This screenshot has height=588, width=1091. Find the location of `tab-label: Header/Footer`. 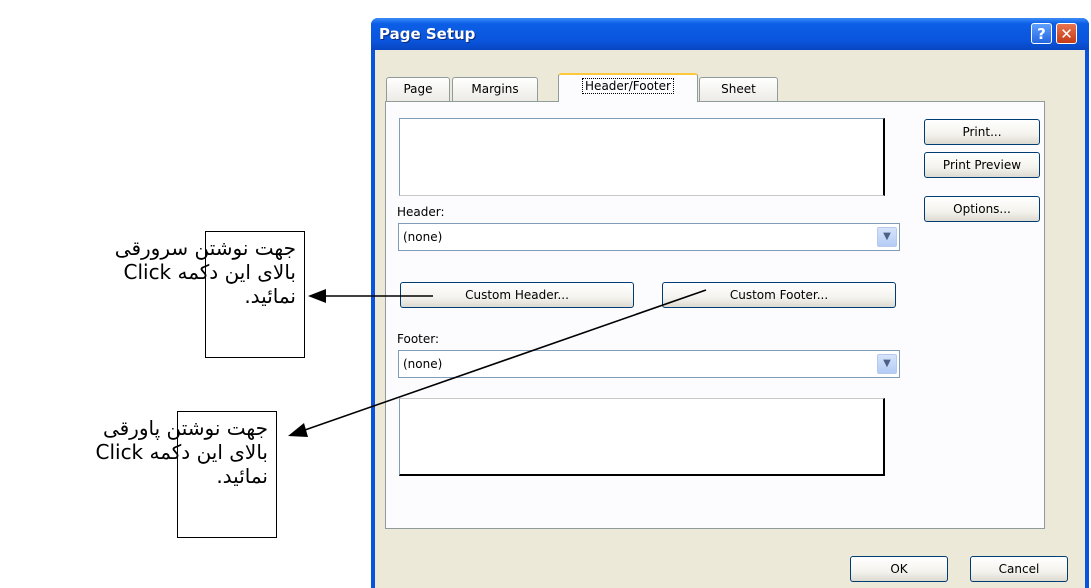

tab-label: Header/Footer is located at coordinates (628, 86).